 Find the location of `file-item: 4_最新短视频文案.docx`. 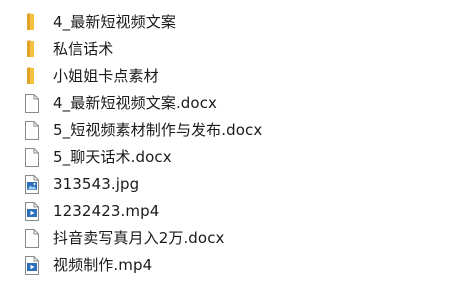

file-item: 4_最新短视频文案.docx is located at coordinates (119, 103).